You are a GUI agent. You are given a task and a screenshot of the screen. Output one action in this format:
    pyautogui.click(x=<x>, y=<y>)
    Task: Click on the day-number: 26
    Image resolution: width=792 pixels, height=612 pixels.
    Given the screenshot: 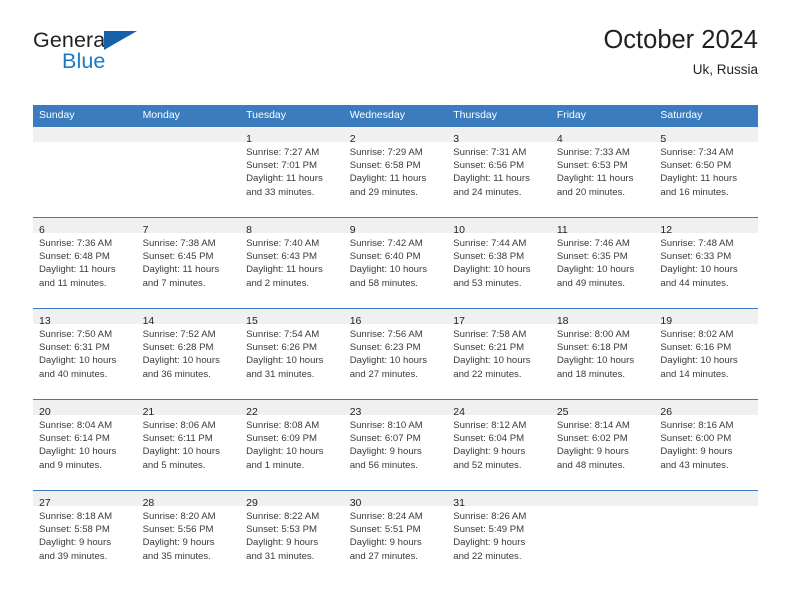 What is the action you would take?
    pyautogui.click(x=666, y=412)
    